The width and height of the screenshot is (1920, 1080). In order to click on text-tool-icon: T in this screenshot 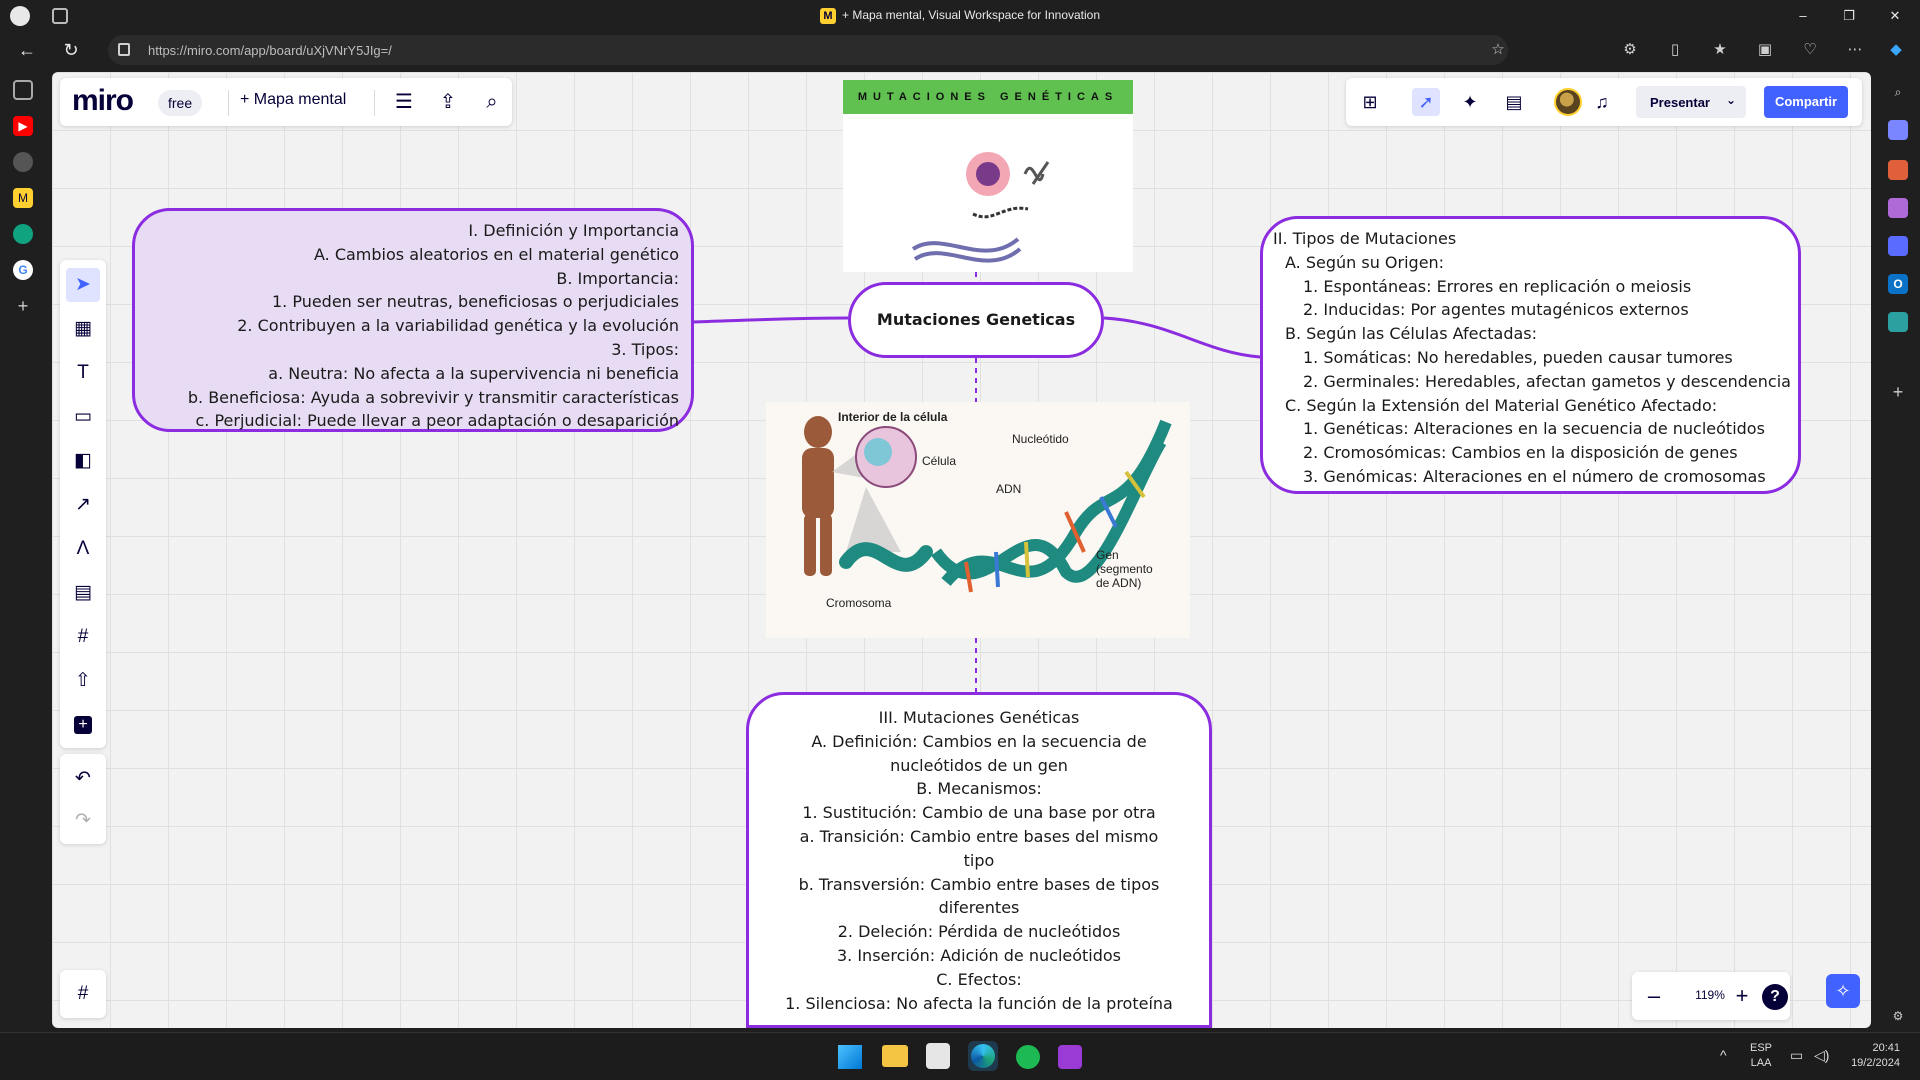, I will do `click(83, 373)`.